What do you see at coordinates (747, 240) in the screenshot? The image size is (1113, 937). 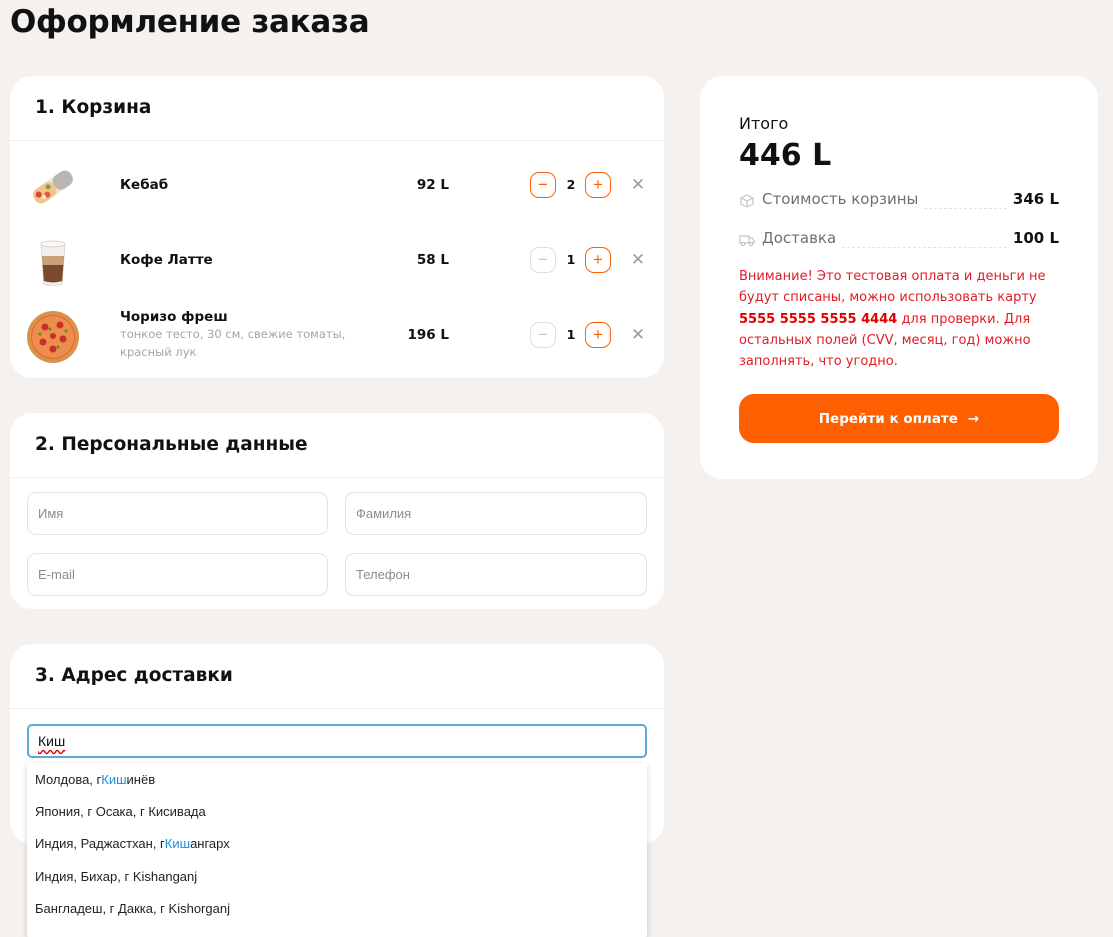 I see `truck-icon` at bounding box center [747, 240].